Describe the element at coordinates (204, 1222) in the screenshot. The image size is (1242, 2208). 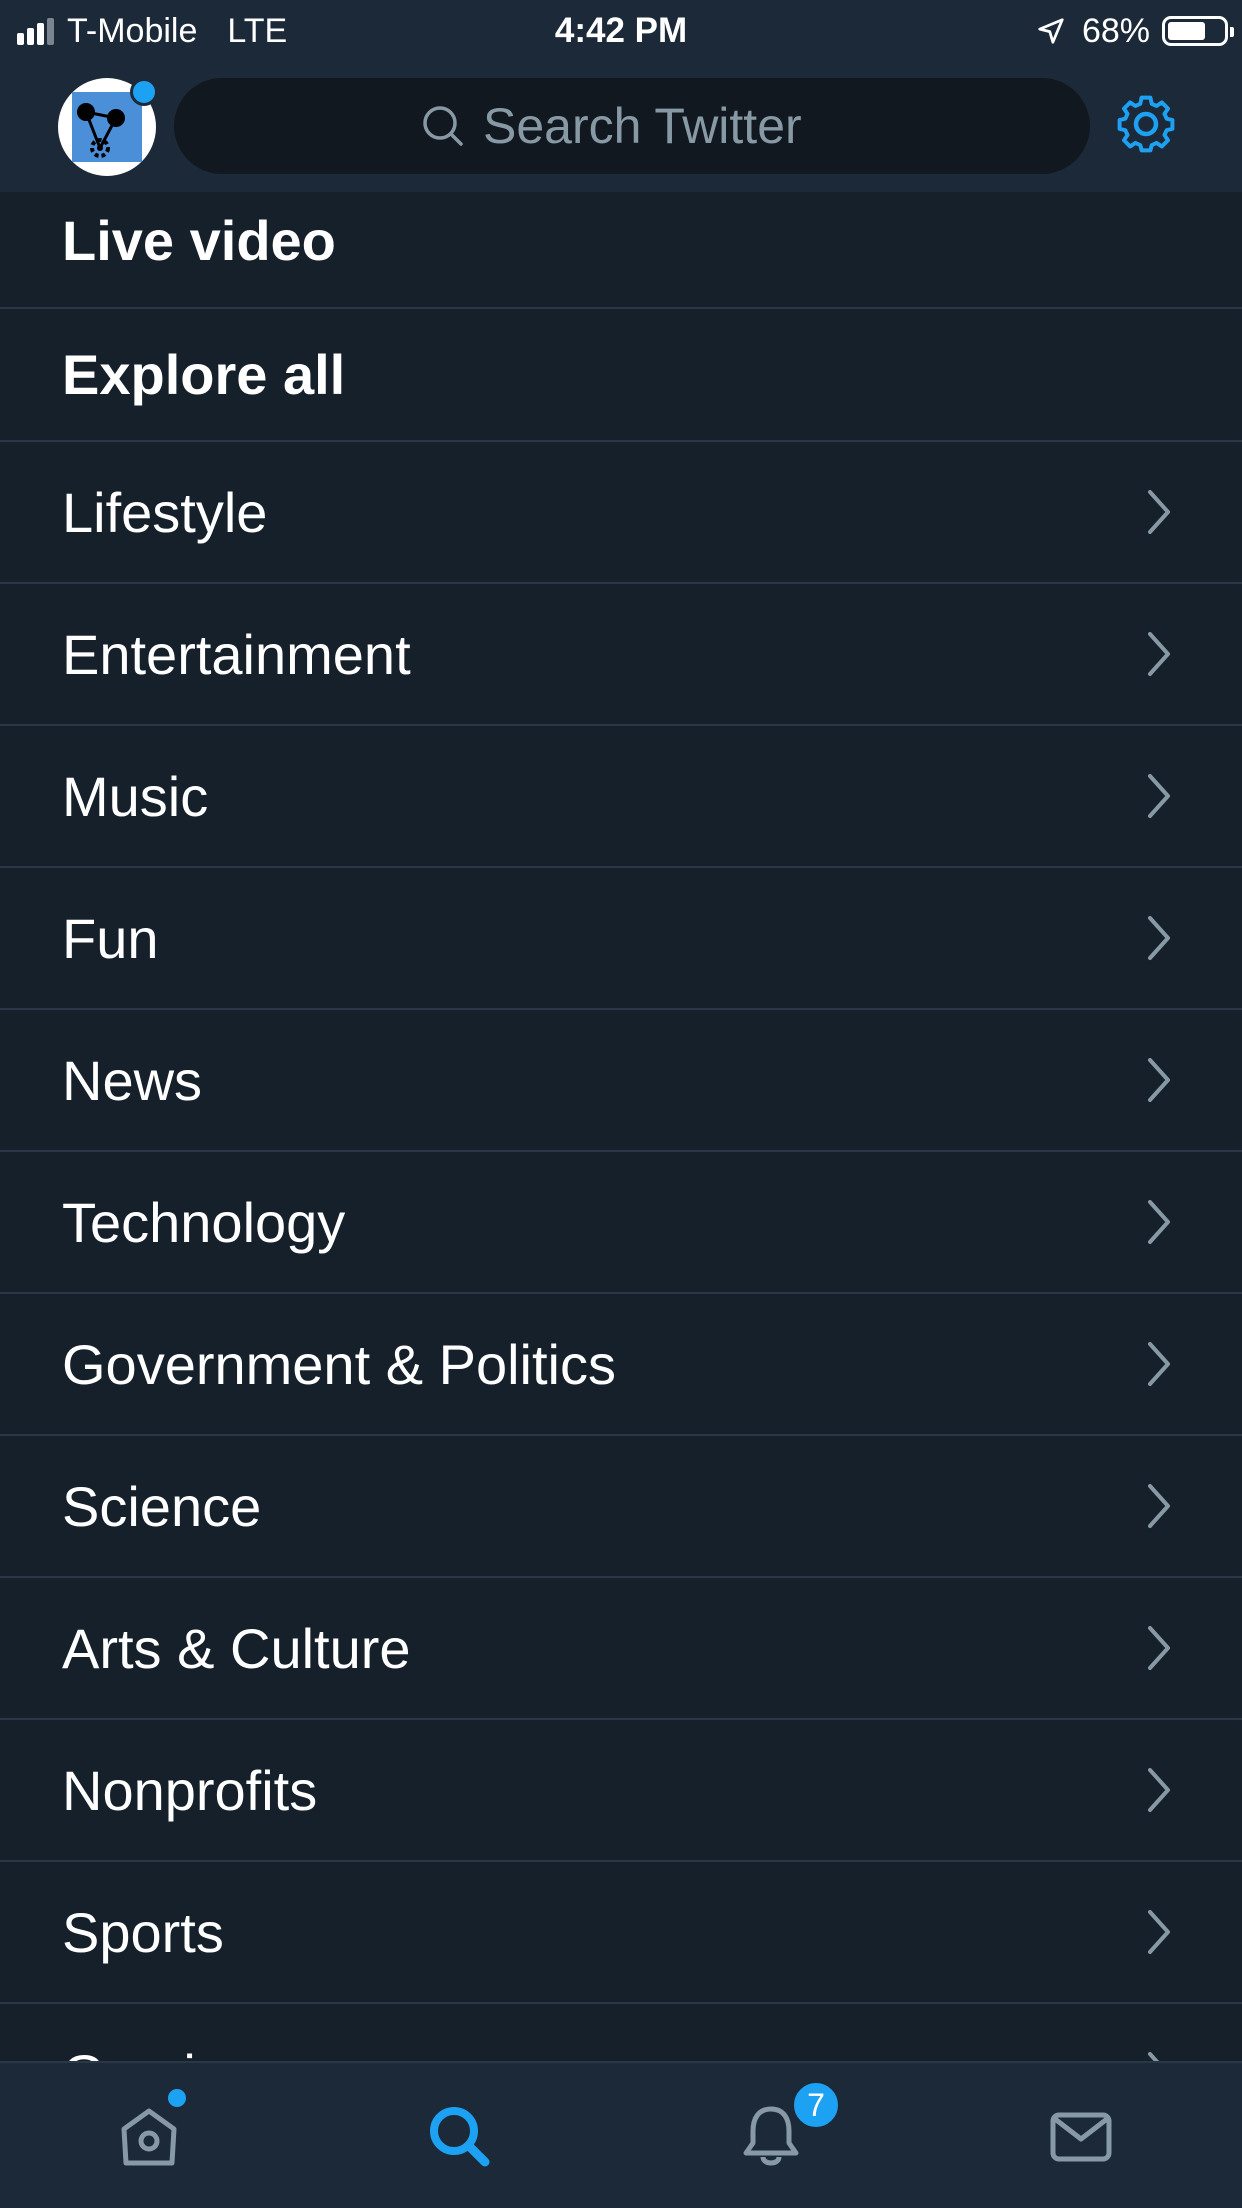
I see `category-label: Technology` at that location.